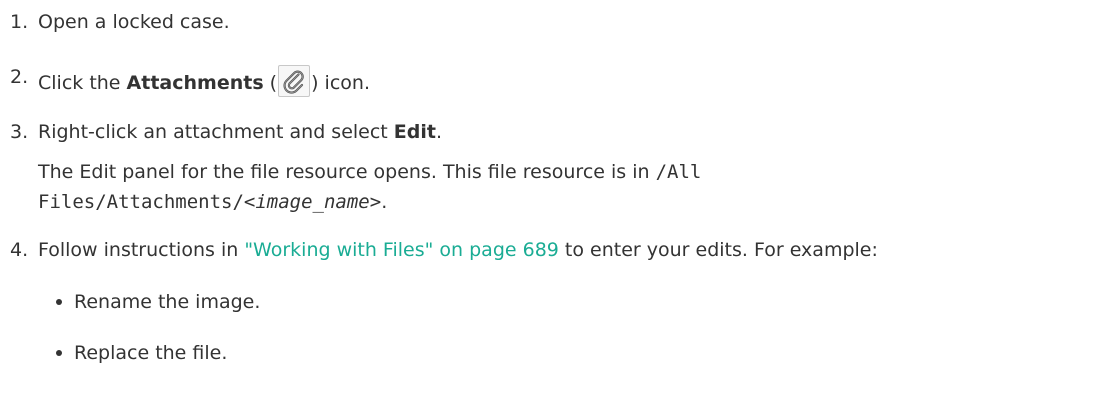 This screenshot has height=406, width=1100. I want to click on step-4-number: 4., so click(19, 250).